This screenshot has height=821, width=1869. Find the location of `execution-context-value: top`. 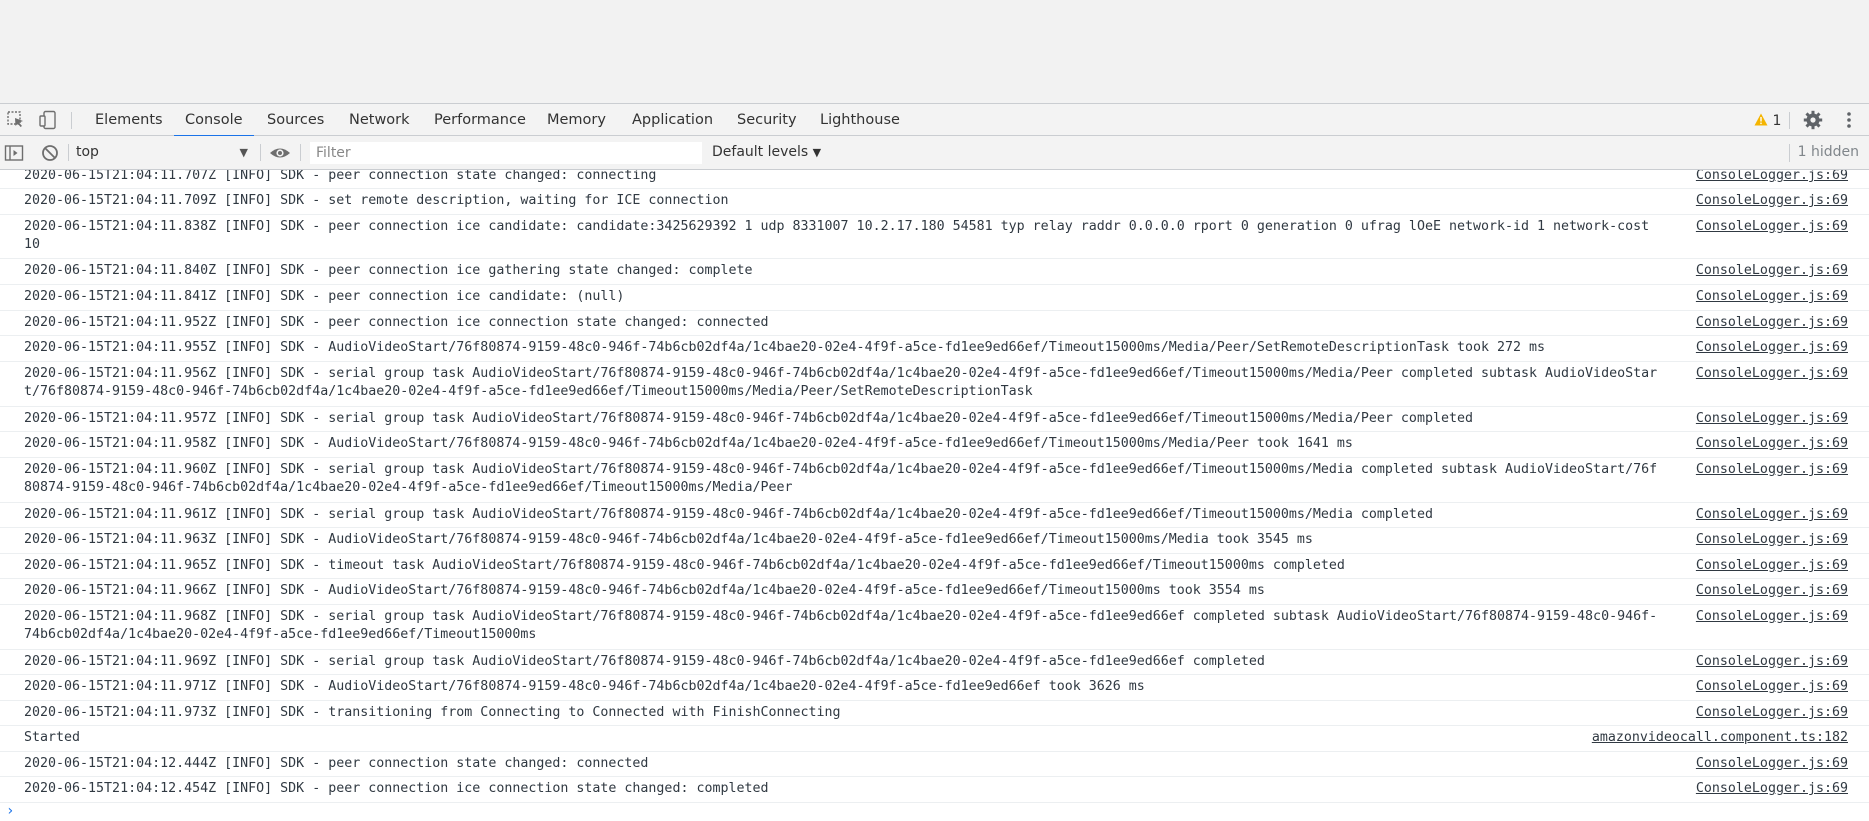

execution-context-value: top is located at coordinates (87, 152).